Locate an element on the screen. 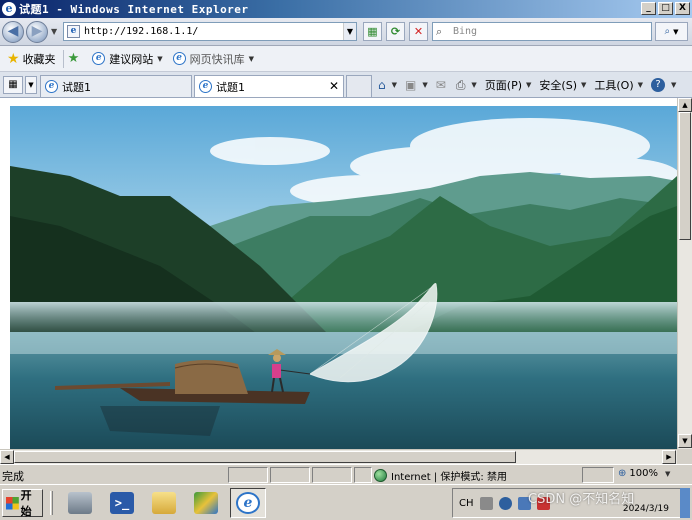 This screenshot has width=692, height=520. scrollbar-corner is located at coordinates (684, 456).